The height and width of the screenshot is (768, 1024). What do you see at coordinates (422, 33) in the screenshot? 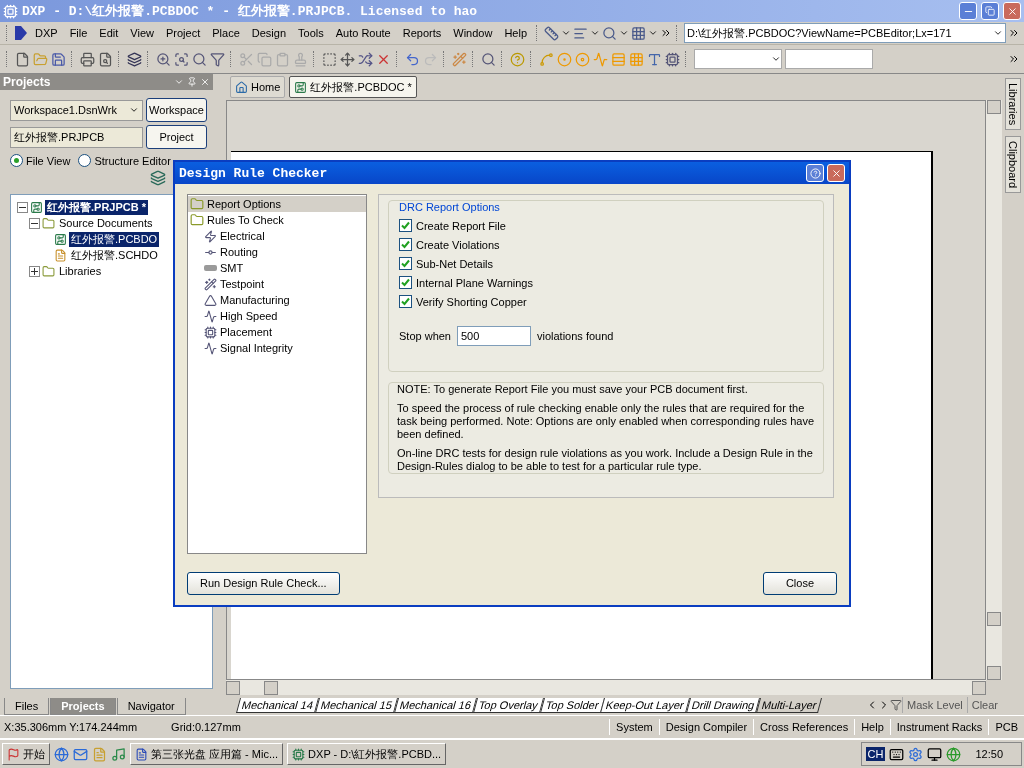
I see `menu-item: Reports` at bounding box center [422, 33].